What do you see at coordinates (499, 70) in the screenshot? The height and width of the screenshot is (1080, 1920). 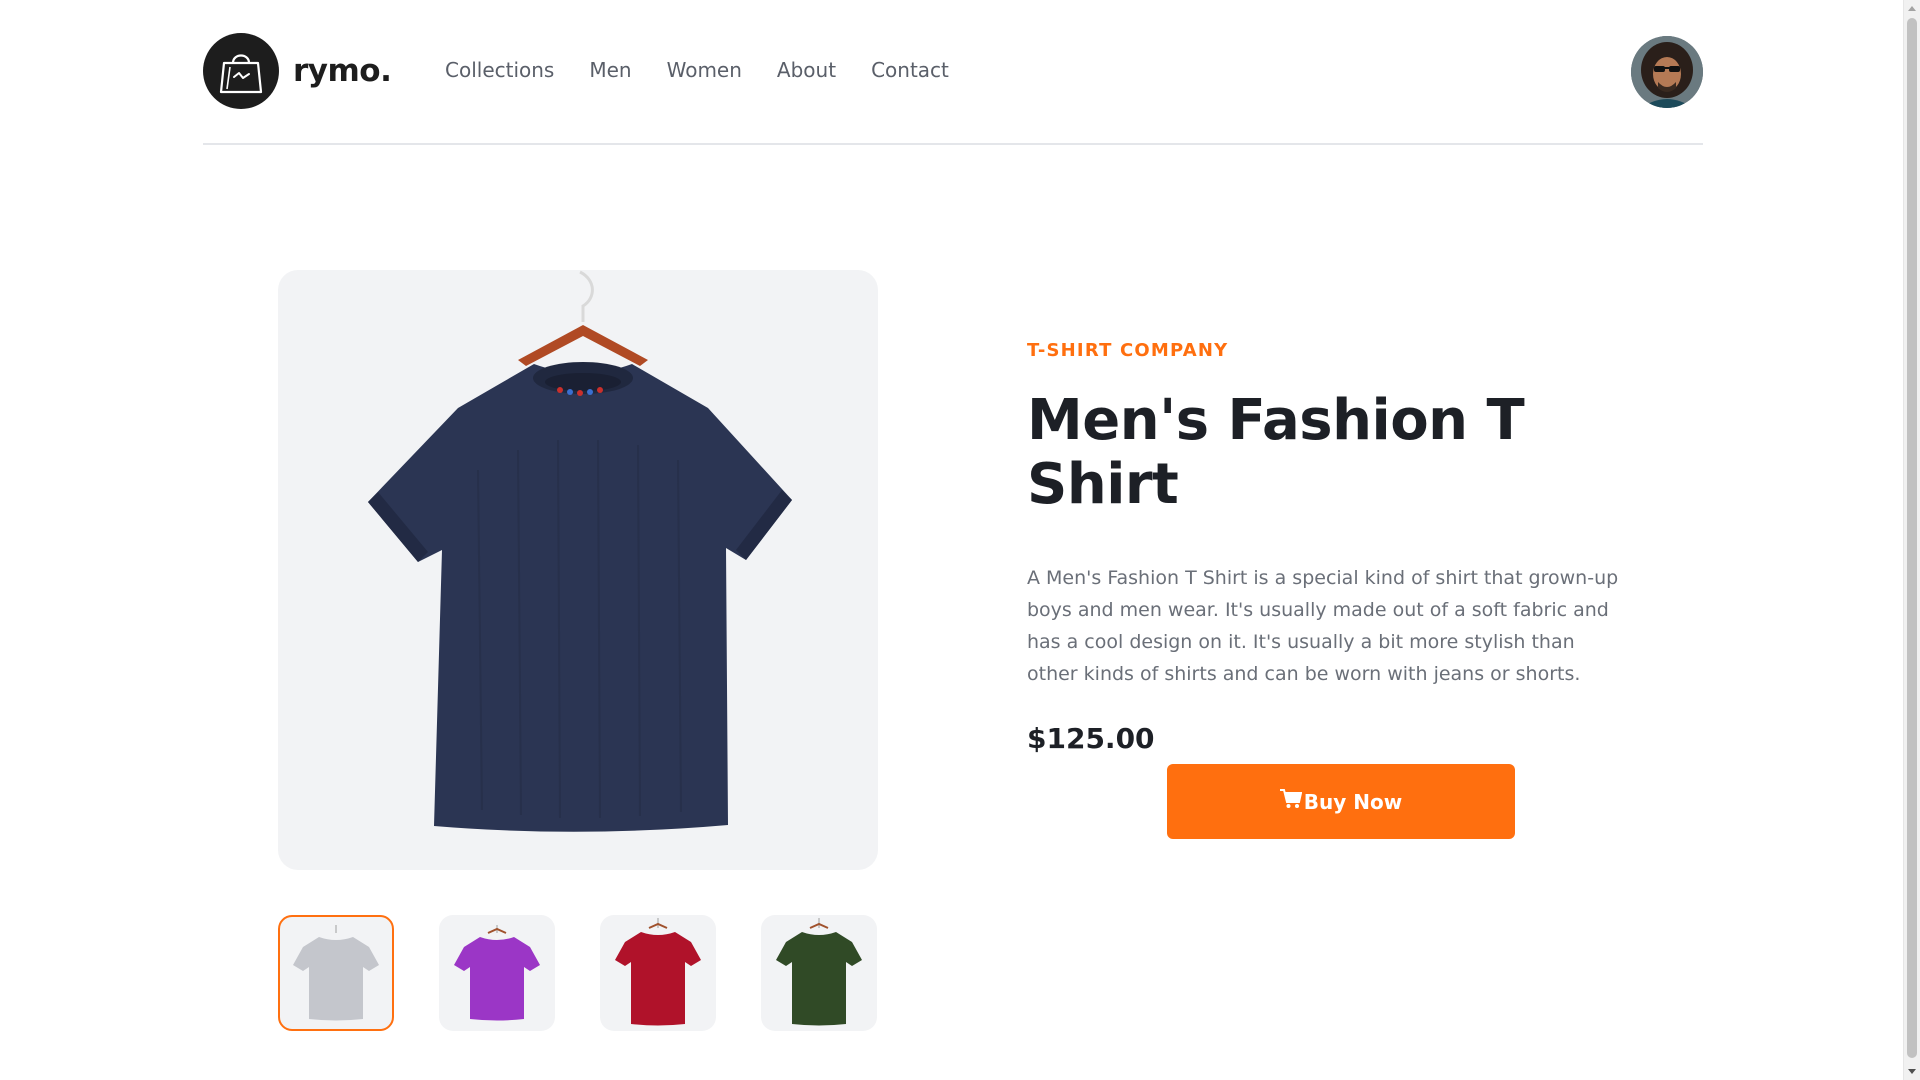 I see `nav-item-collections: Collections` at bounding box center [499, 70].